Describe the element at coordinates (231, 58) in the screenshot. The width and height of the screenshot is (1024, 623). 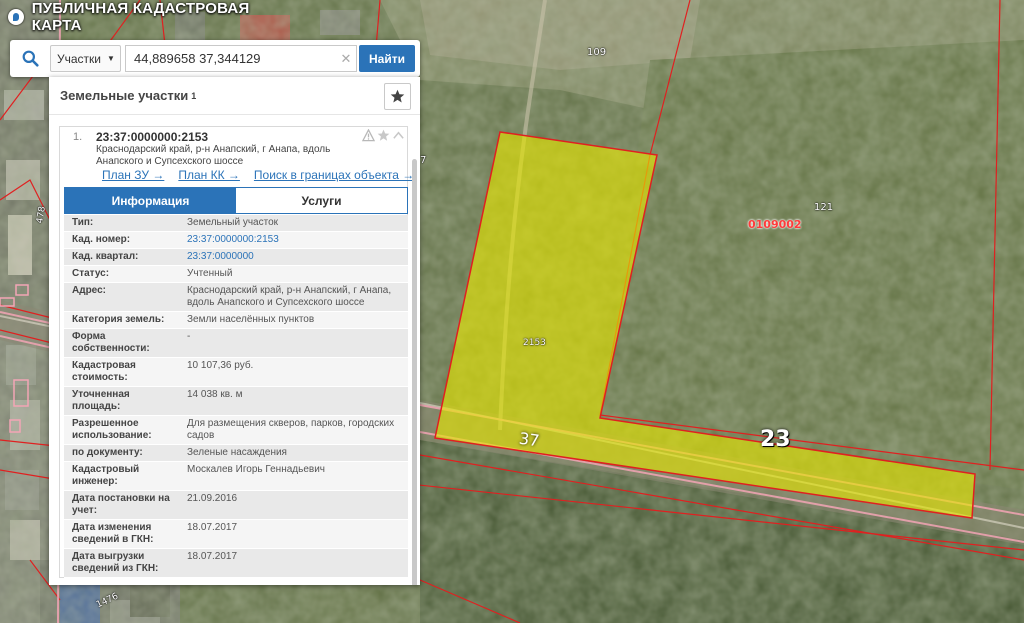
I see `search-input` at that location.